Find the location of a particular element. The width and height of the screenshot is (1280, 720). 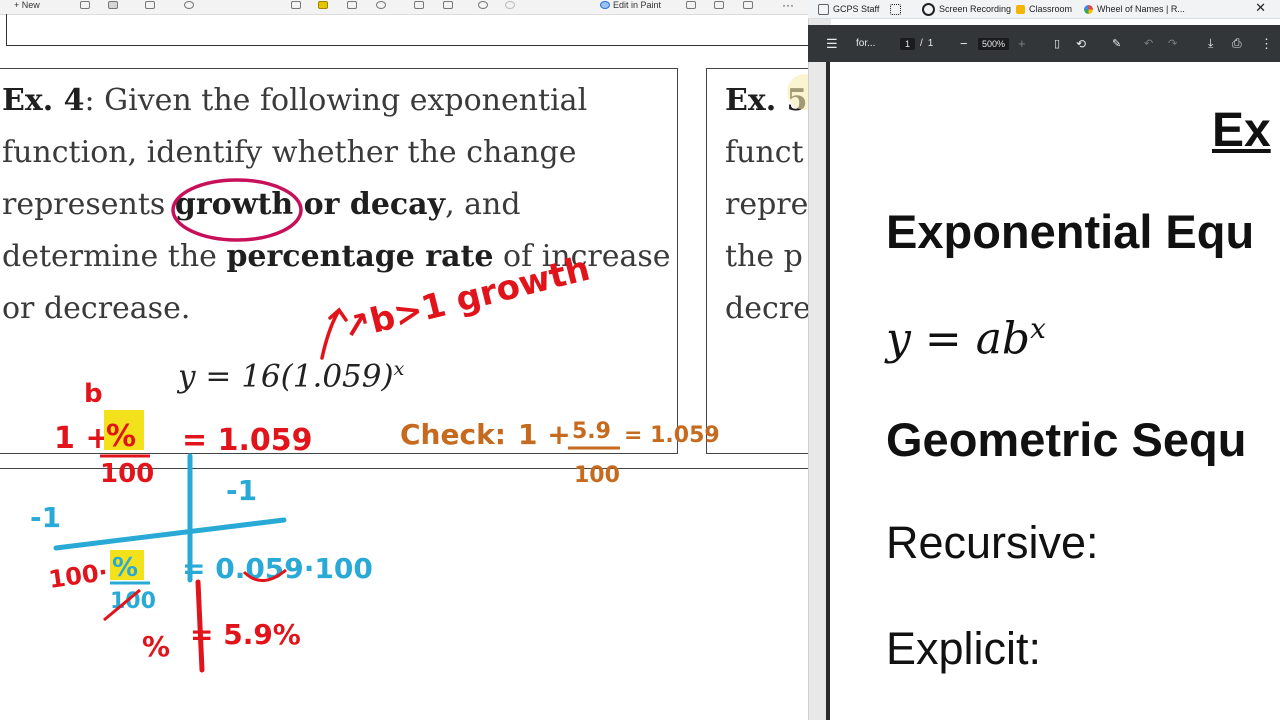

viewer-left-edge is located at coordinates (828, 391).